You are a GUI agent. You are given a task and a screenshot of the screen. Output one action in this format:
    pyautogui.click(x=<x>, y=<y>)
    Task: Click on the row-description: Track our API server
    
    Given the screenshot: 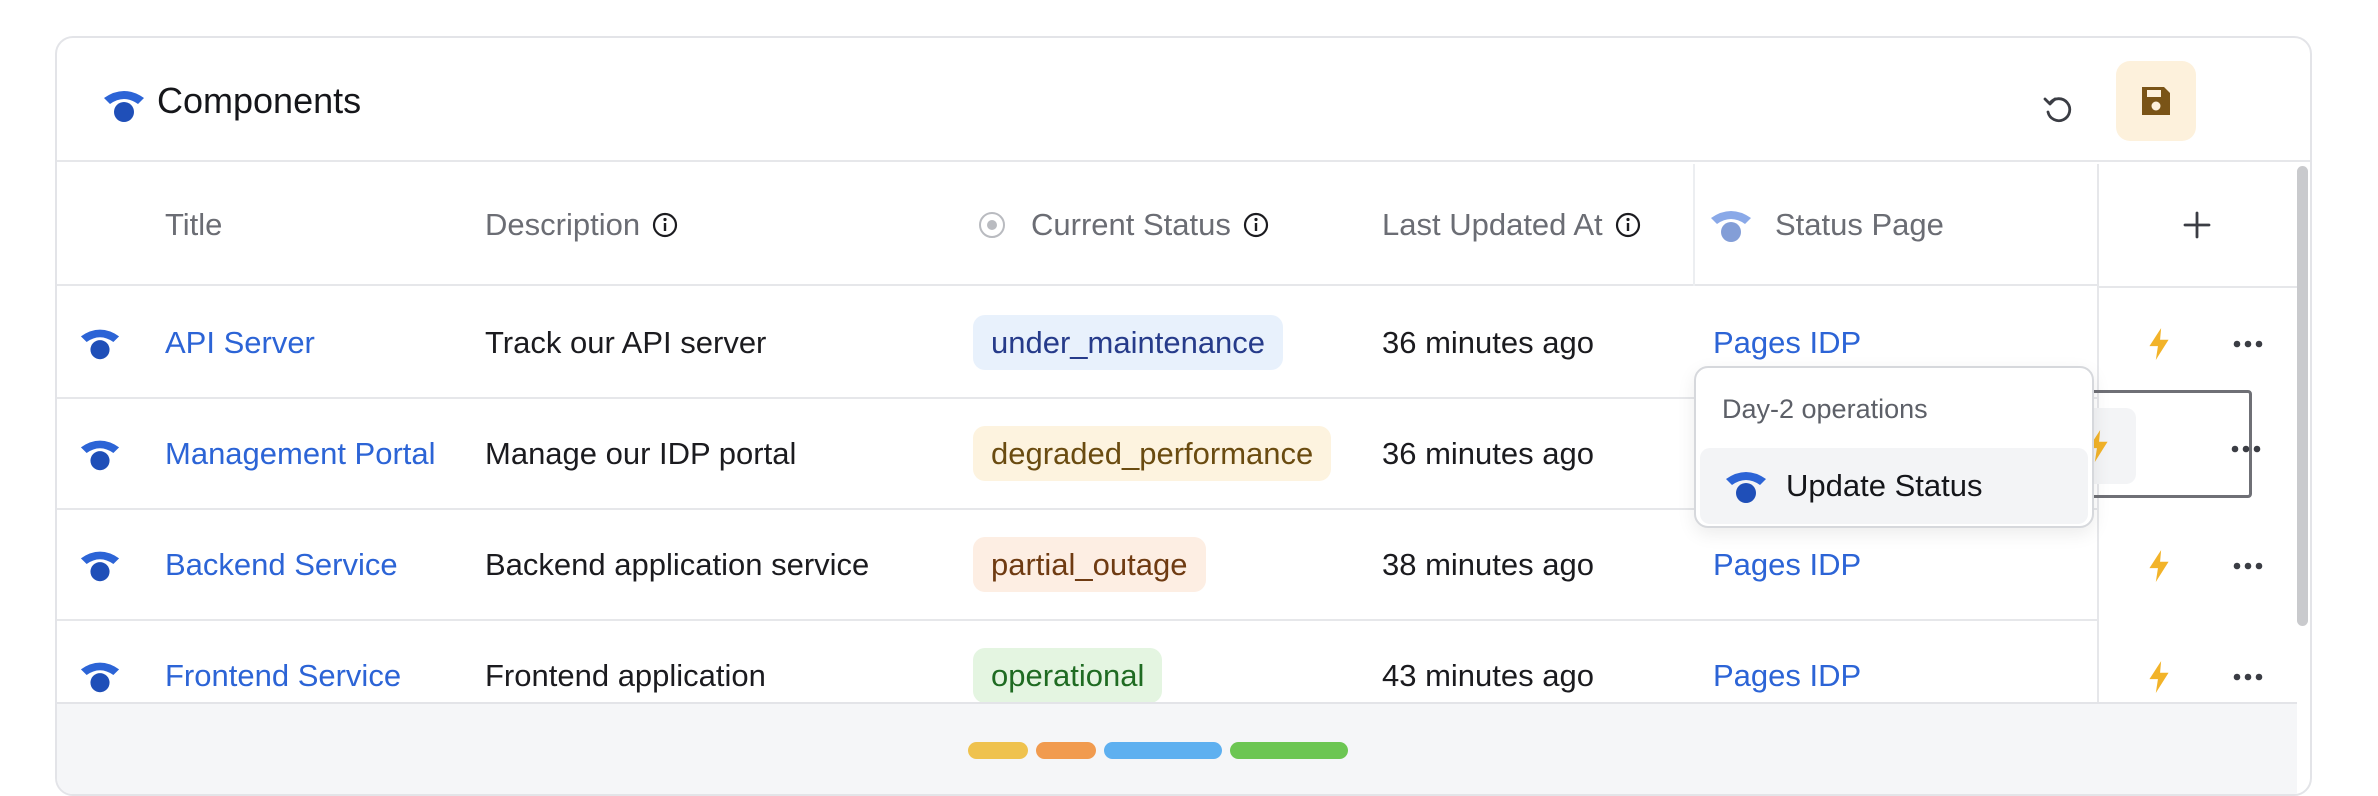 What is the action you would take?
    pyautogui.click(x=626, y=342)
    